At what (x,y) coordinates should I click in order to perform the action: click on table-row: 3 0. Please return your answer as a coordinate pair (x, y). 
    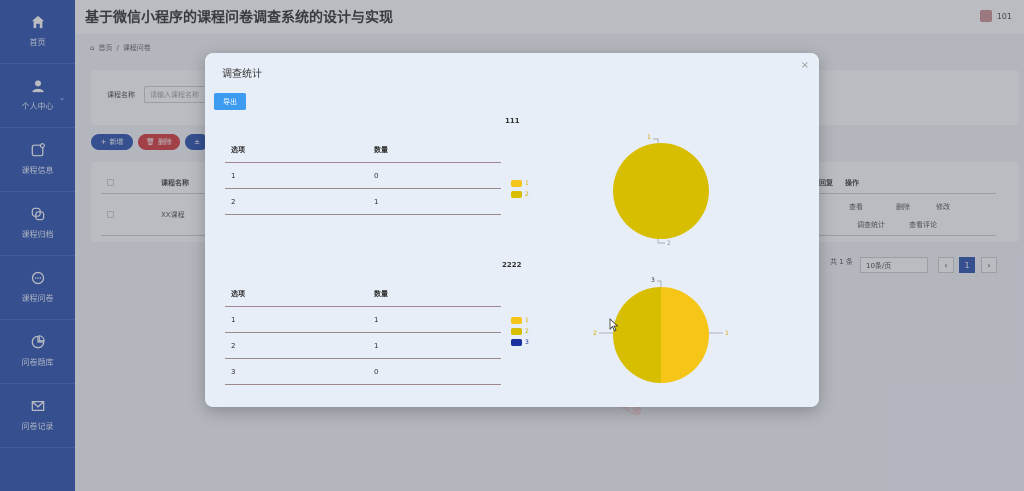
    Looking at the image, I should click on (363, 372).